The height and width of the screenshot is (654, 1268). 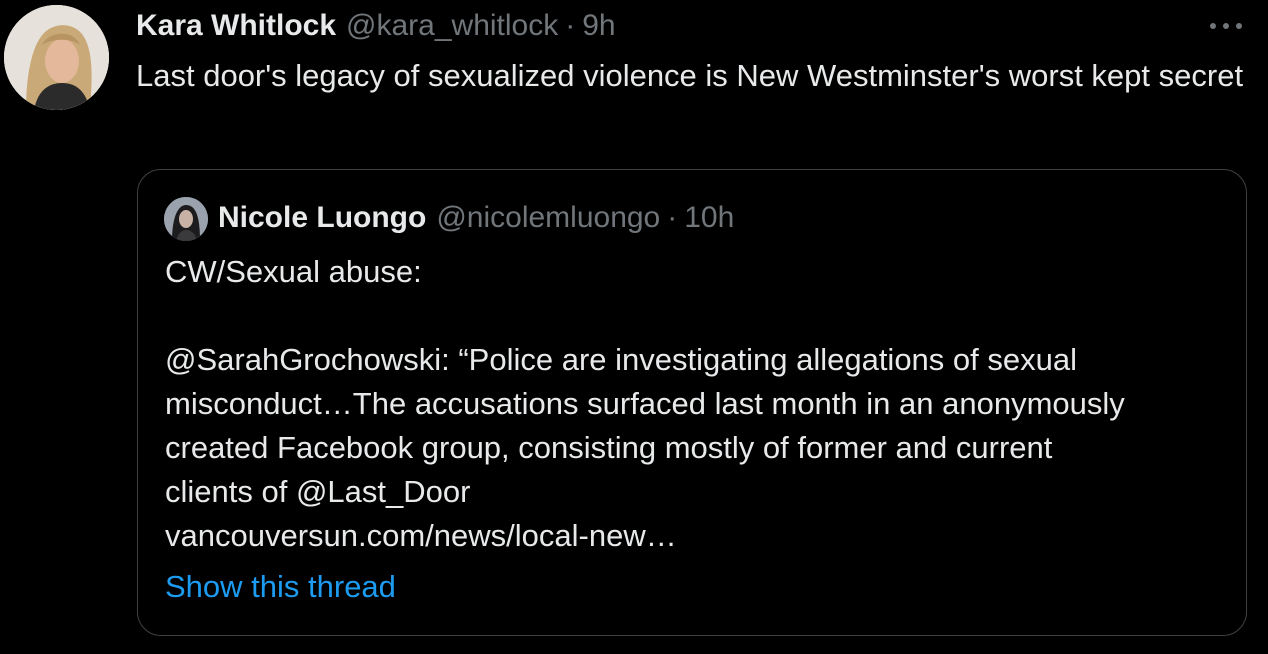 What do you see at coordinates (280, 587) in the screenshot?
I see `show-thread-link: Show this thread` at bounding box center [280, 587].